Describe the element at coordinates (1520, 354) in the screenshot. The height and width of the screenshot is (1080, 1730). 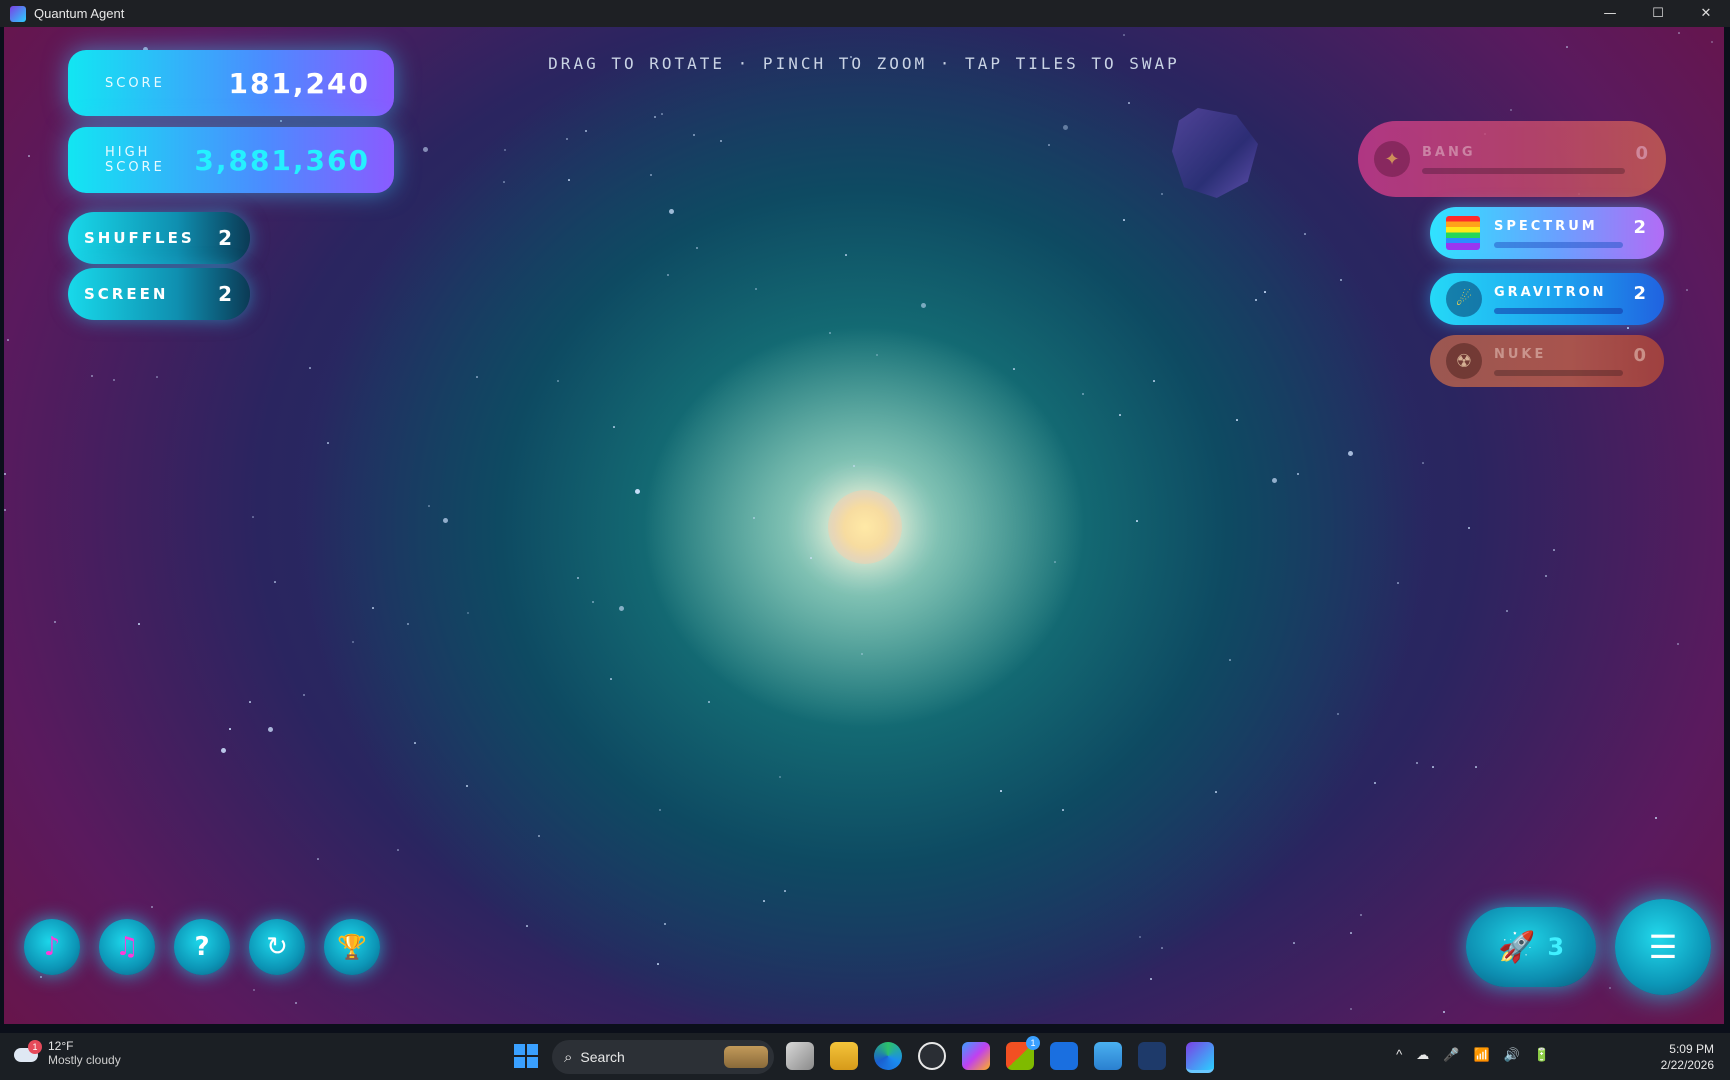
I see `powerup-nuke-label: NUKE` at that location.